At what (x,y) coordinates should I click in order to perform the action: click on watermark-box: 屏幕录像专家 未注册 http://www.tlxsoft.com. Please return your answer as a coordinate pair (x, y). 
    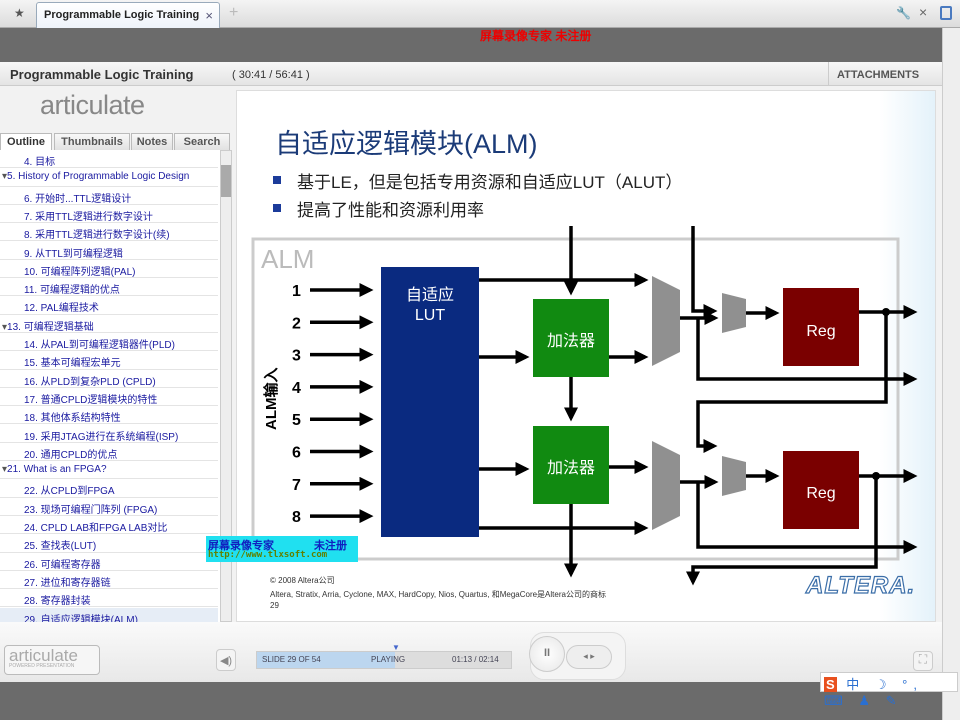
    Looking at the image, I should click on (282, 549).